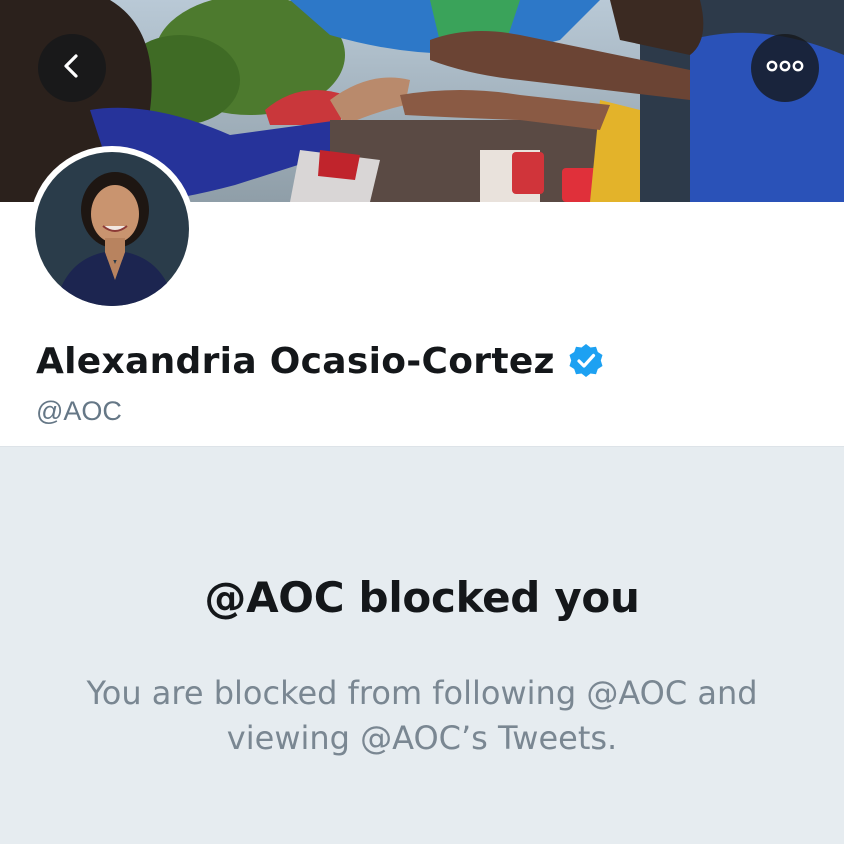 The width and height of the screenshot is (844, 844). I want to click on more-options-button, so click(785, 68).